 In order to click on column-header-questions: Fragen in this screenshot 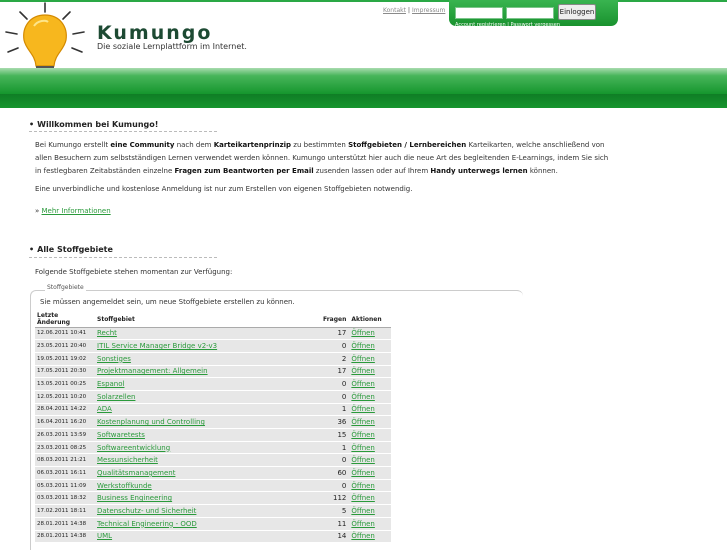, I will do `click(335, 320)`.